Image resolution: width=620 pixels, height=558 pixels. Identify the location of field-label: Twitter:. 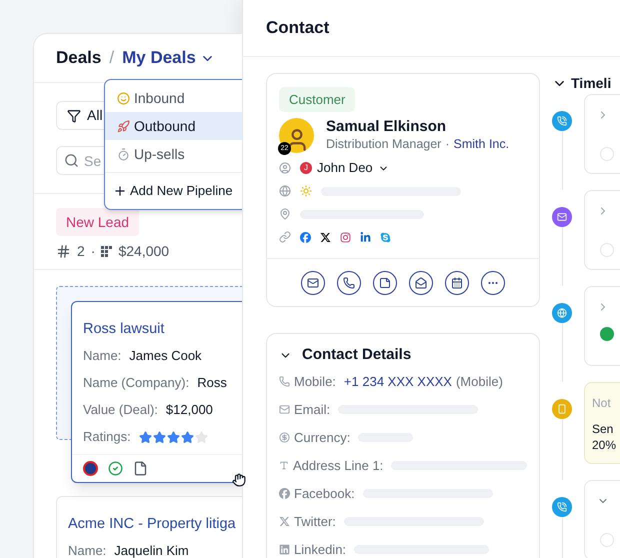
(315, 521).